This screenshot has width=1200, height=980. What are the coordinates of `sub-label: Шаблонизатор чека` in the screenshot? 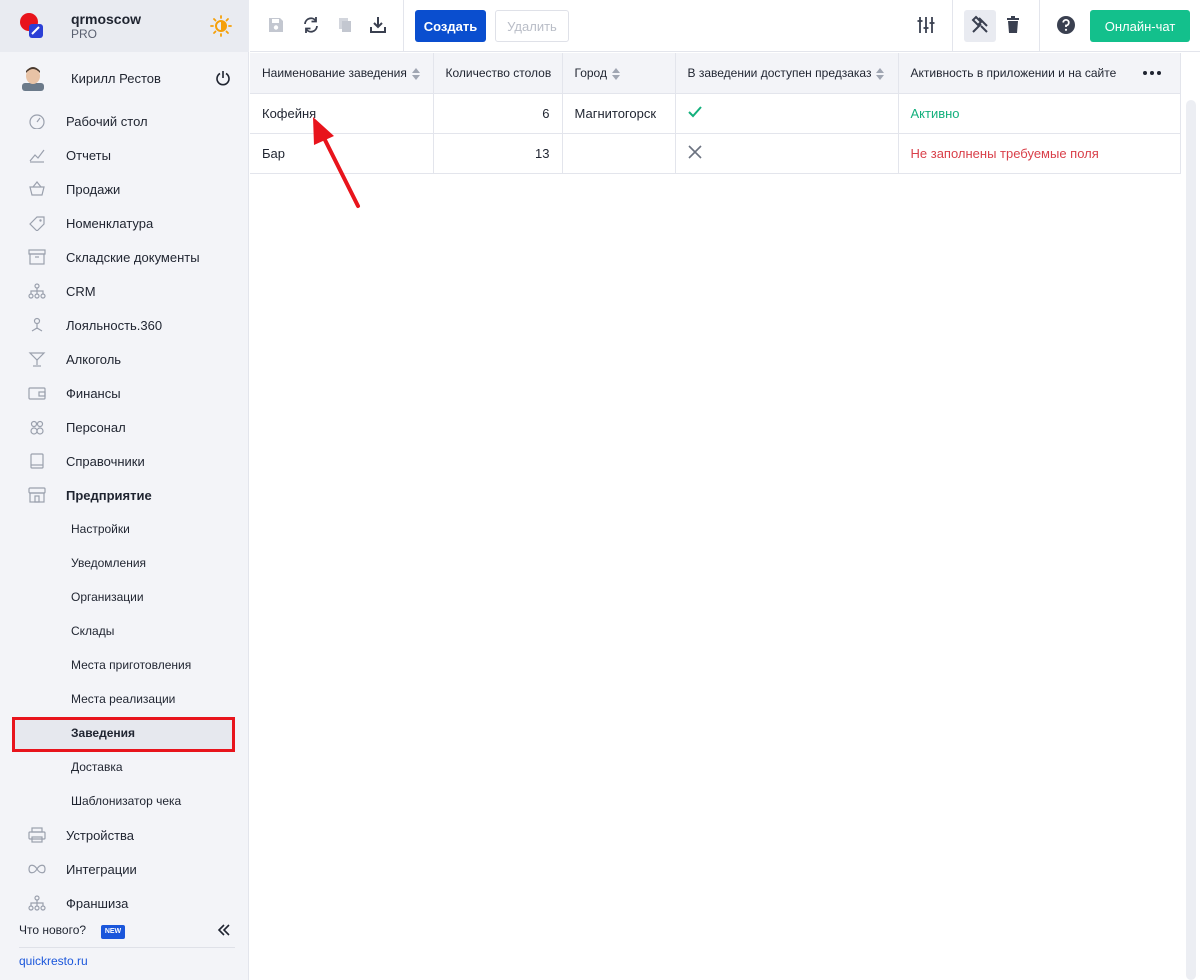 It's located at (126, 801).